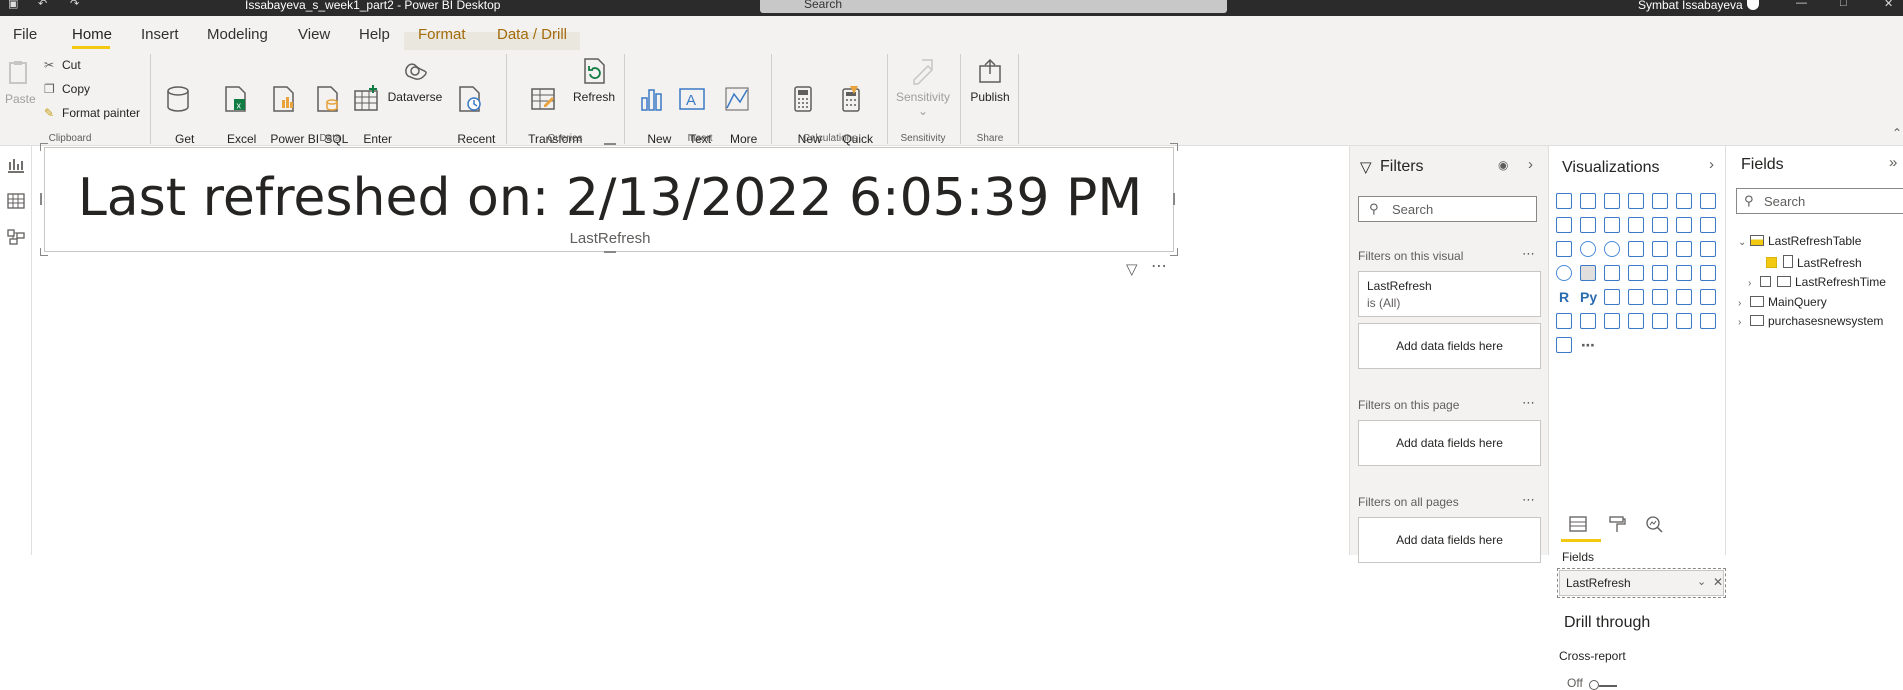 The width and height of the screenshot is (1903, 690). I want to click on table-visual-icon, so click(1684, 273).